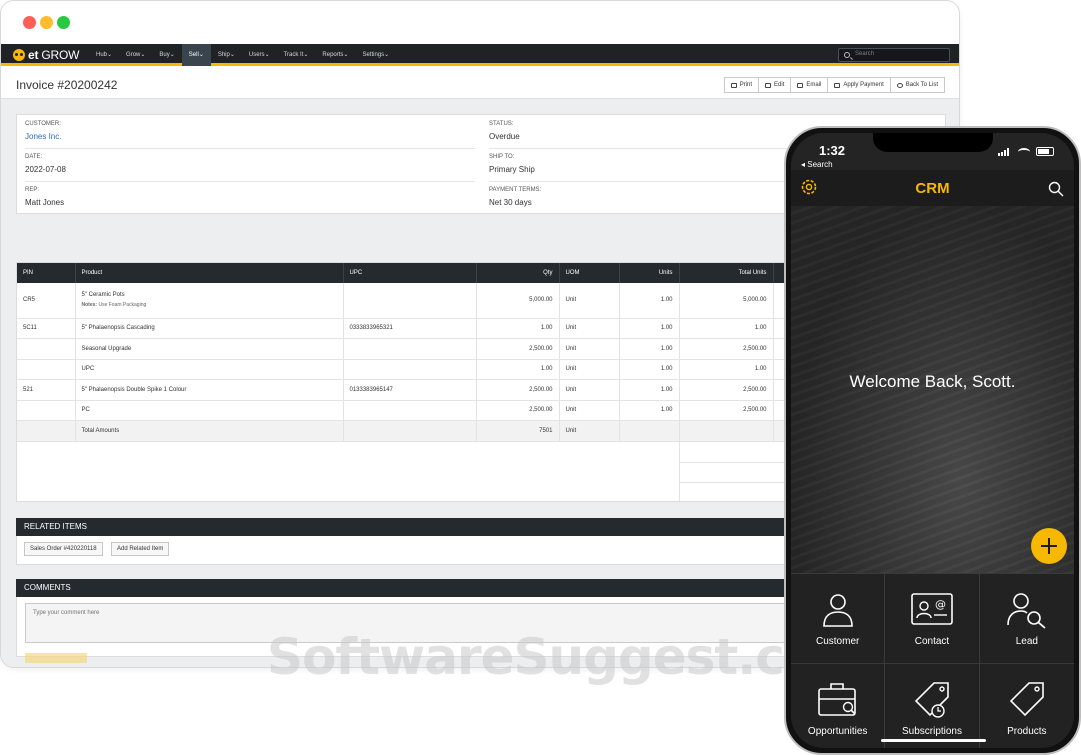  What do you see at coordinates (726, 273) in the screenshot?
I see `column-header: Total Units` at bounding box center [726, 273].